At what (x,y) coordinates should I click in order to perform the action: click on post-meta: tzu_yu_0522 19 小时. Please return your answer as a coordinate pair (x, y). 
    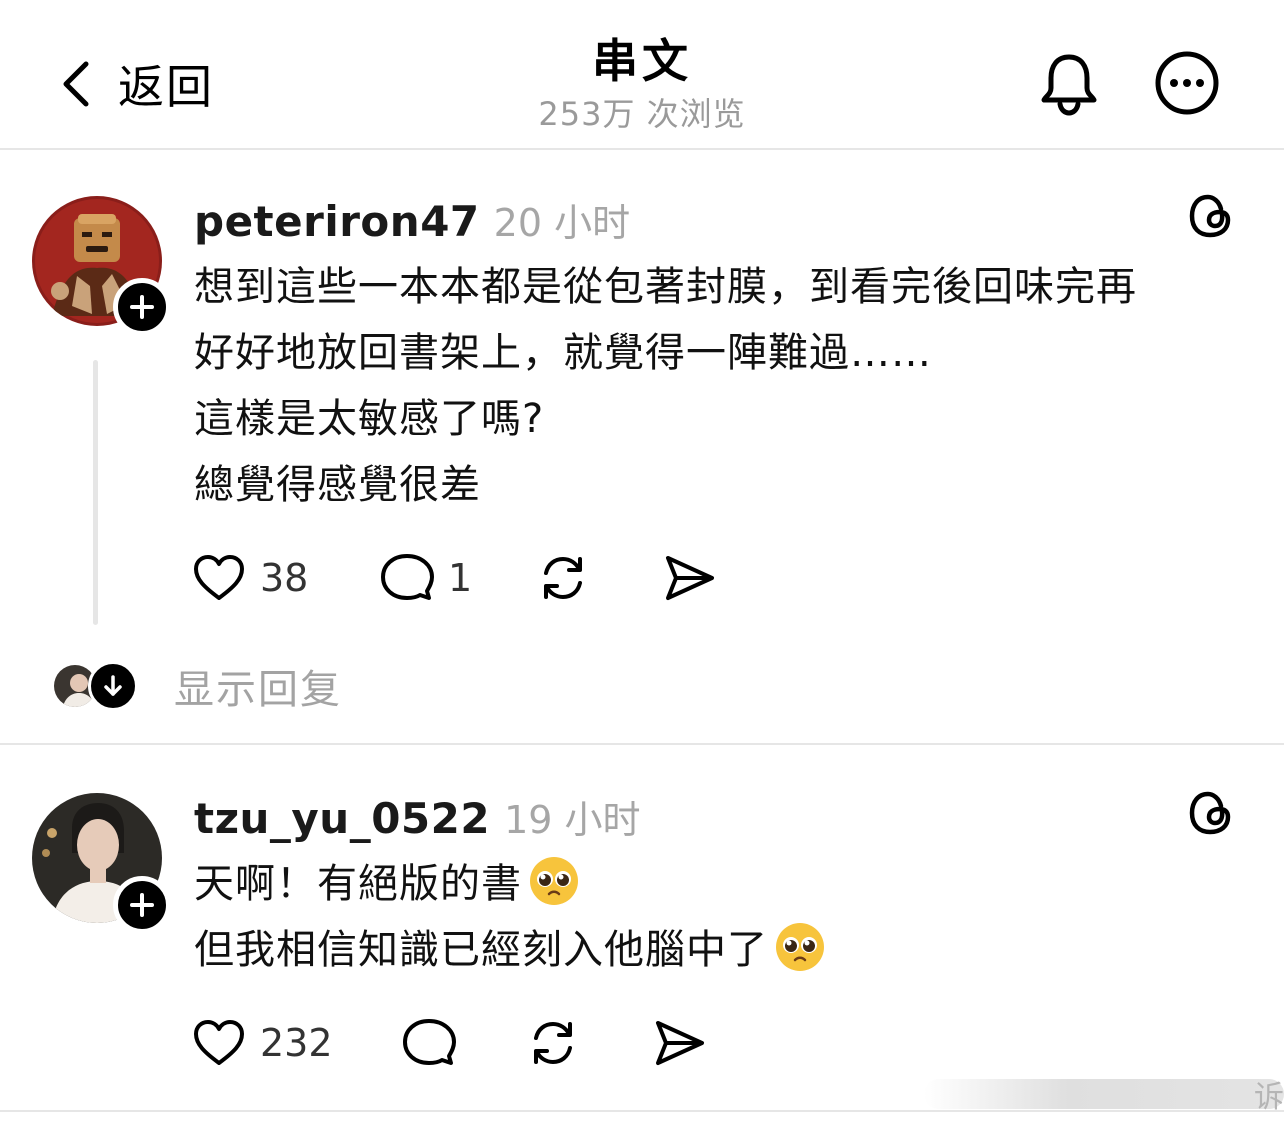
    Looking at the image, I should click on (417, 816).